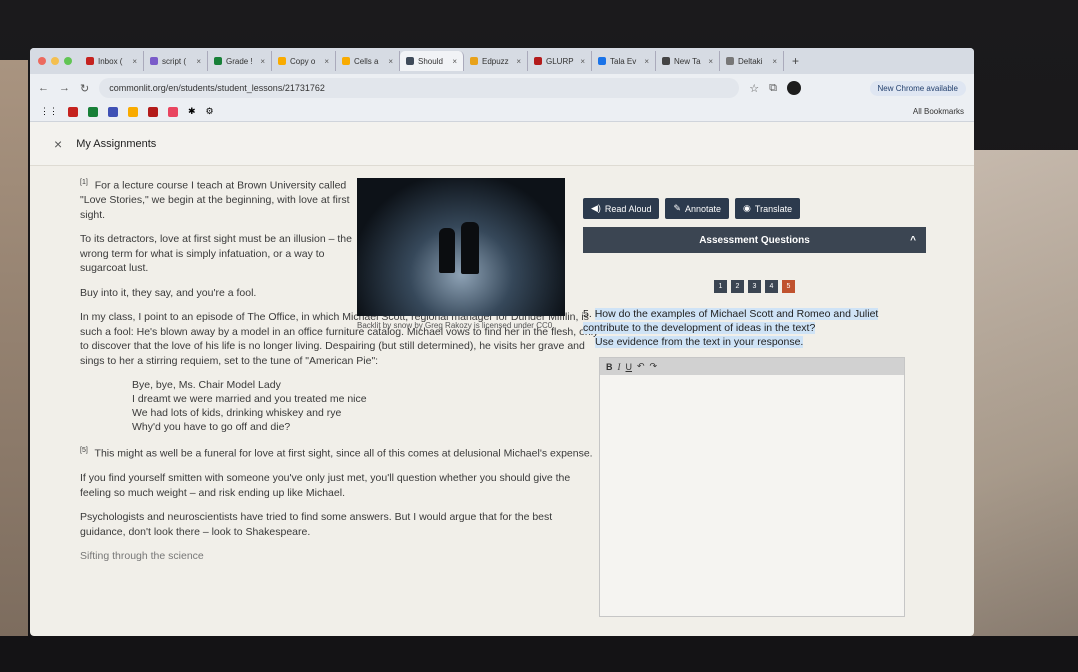 The width and height of the screenshot is (1078, 672). I want to click on tab-label: Grade !, so click(239, 61).